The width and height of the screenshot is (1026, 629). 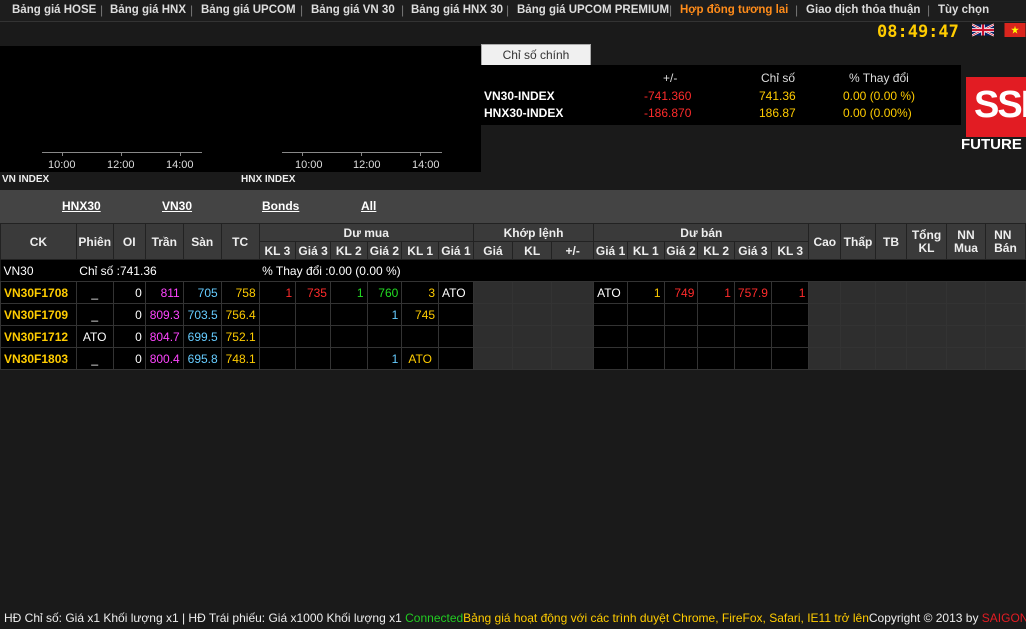 I want to click on vn-index-chart: 10:00 12:00 14:00, so click(x=120, y=109).